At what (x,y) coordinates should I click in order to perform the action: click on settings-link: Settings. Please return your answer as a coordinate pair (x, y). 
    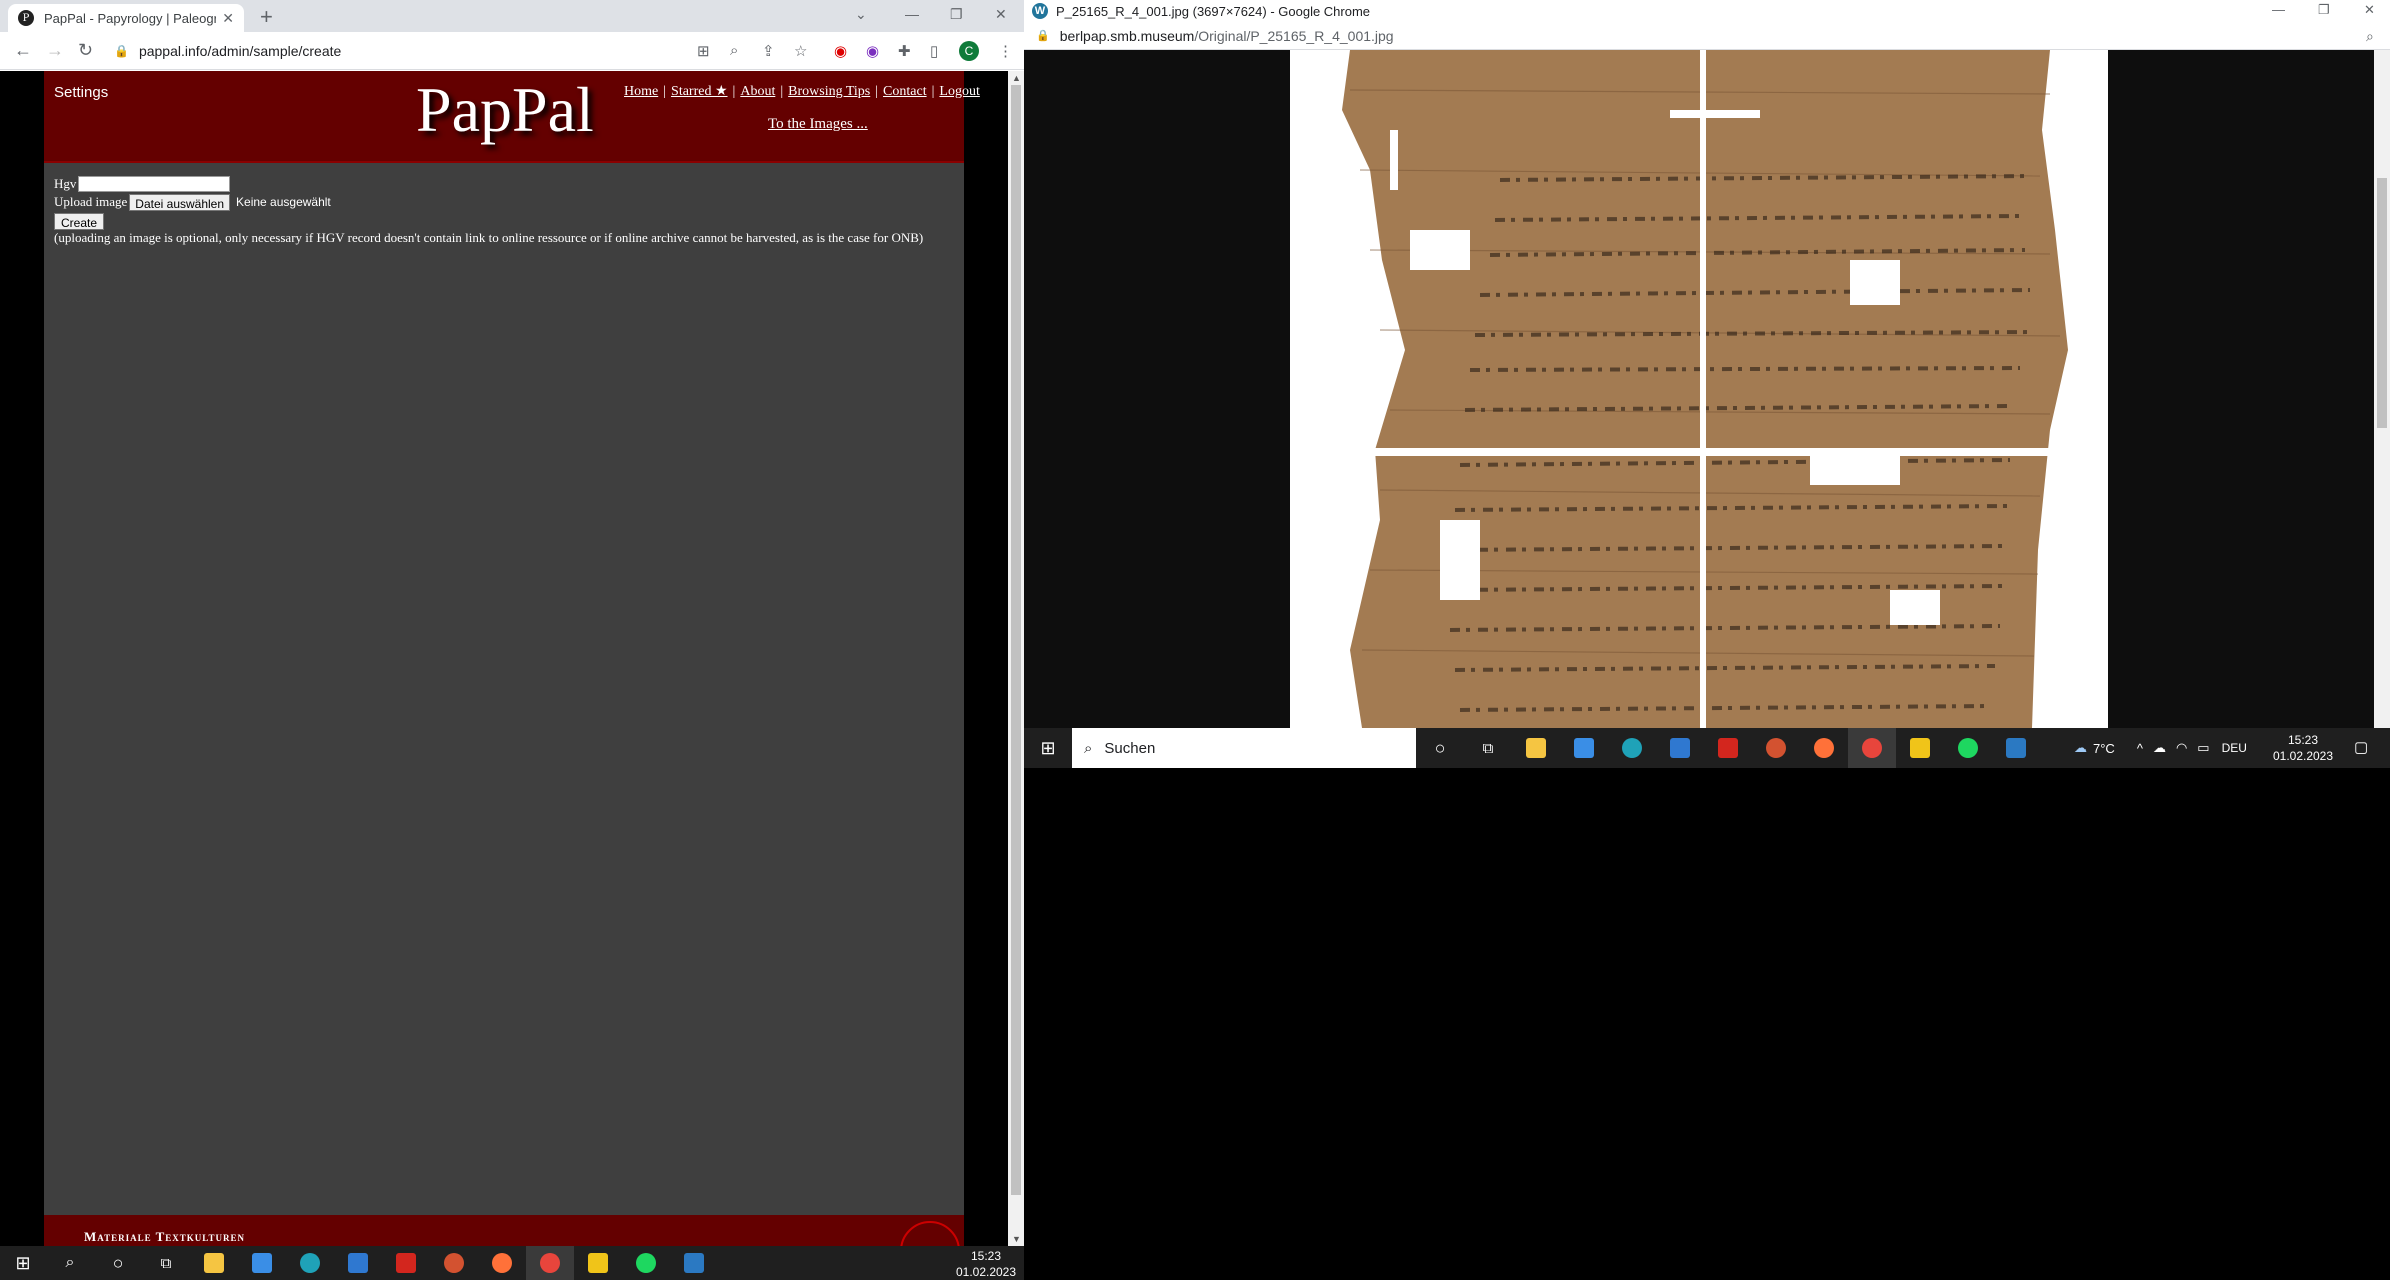
    Looking at the image, I should click on (81, 92).